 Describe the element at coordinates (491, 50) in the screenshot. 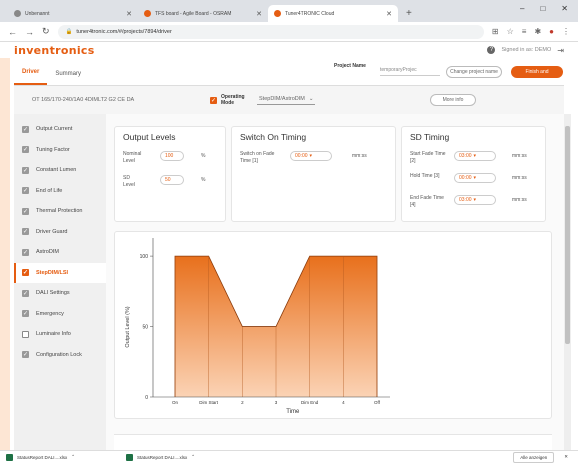

I see `help-icon: ?` at that location.